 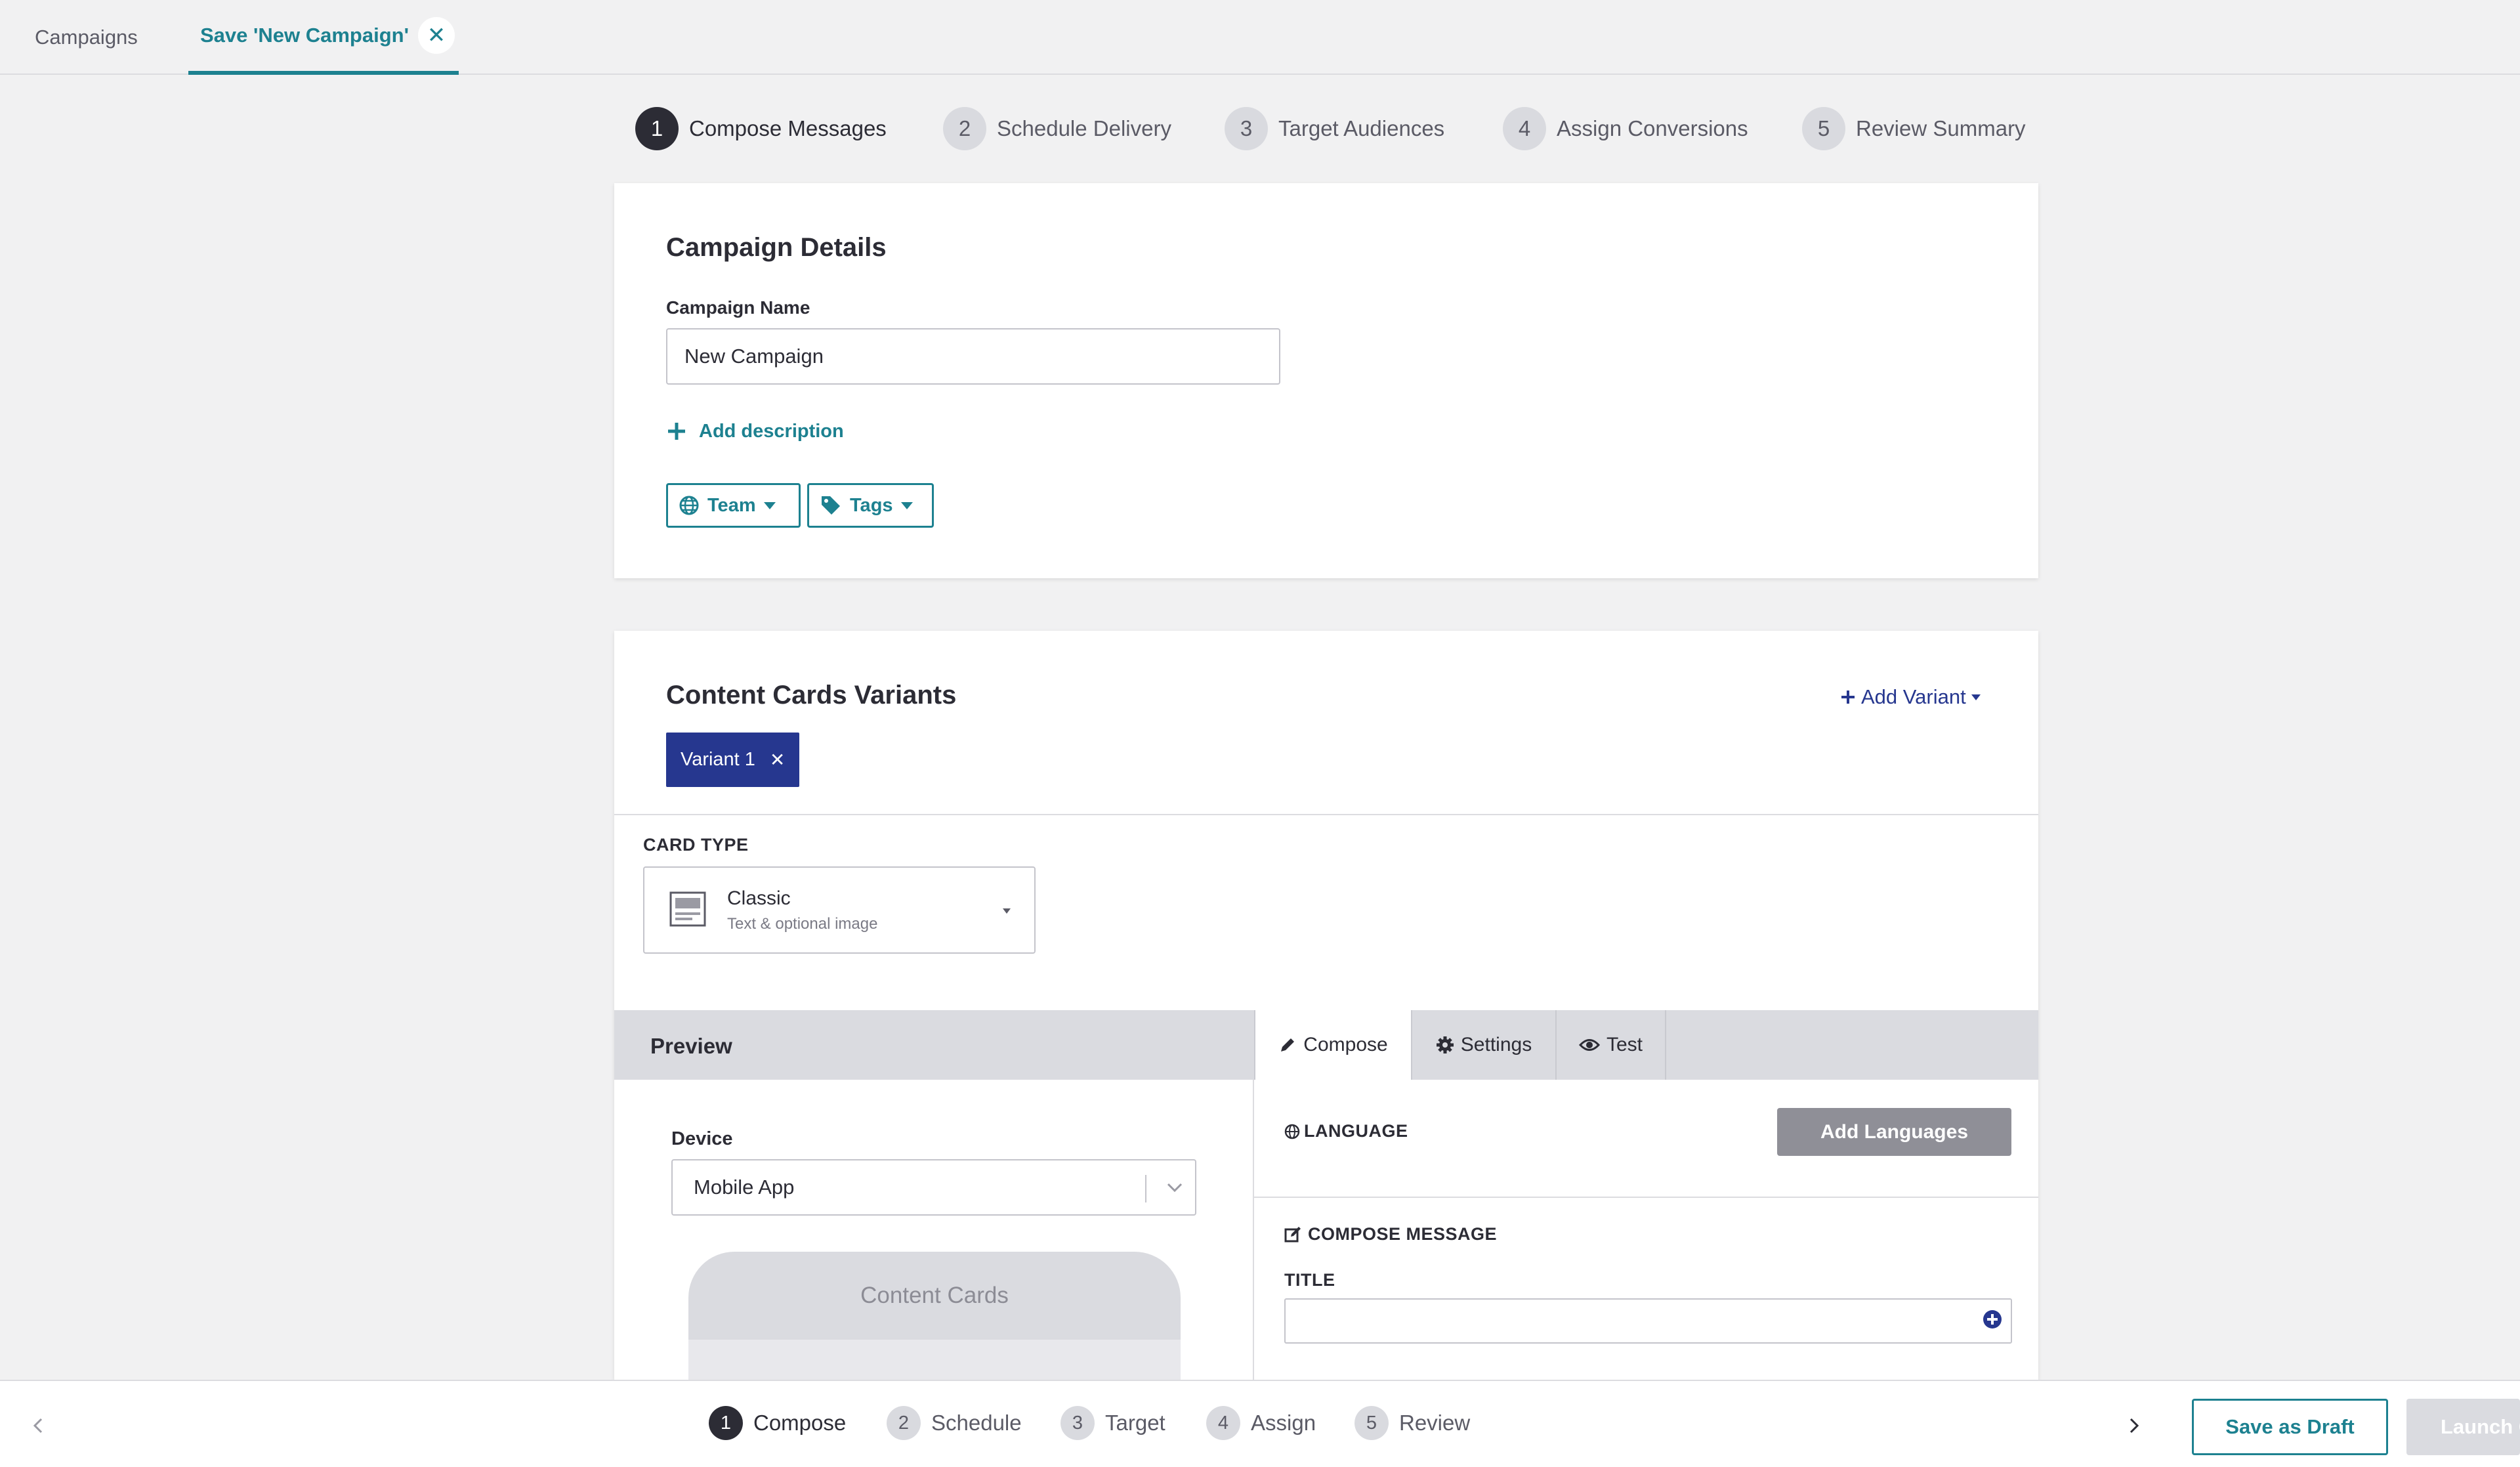 What do you see at coordinates (1648, 1321) in the screenshot?
I see `title-input` at bounding box center [1648, 1321].